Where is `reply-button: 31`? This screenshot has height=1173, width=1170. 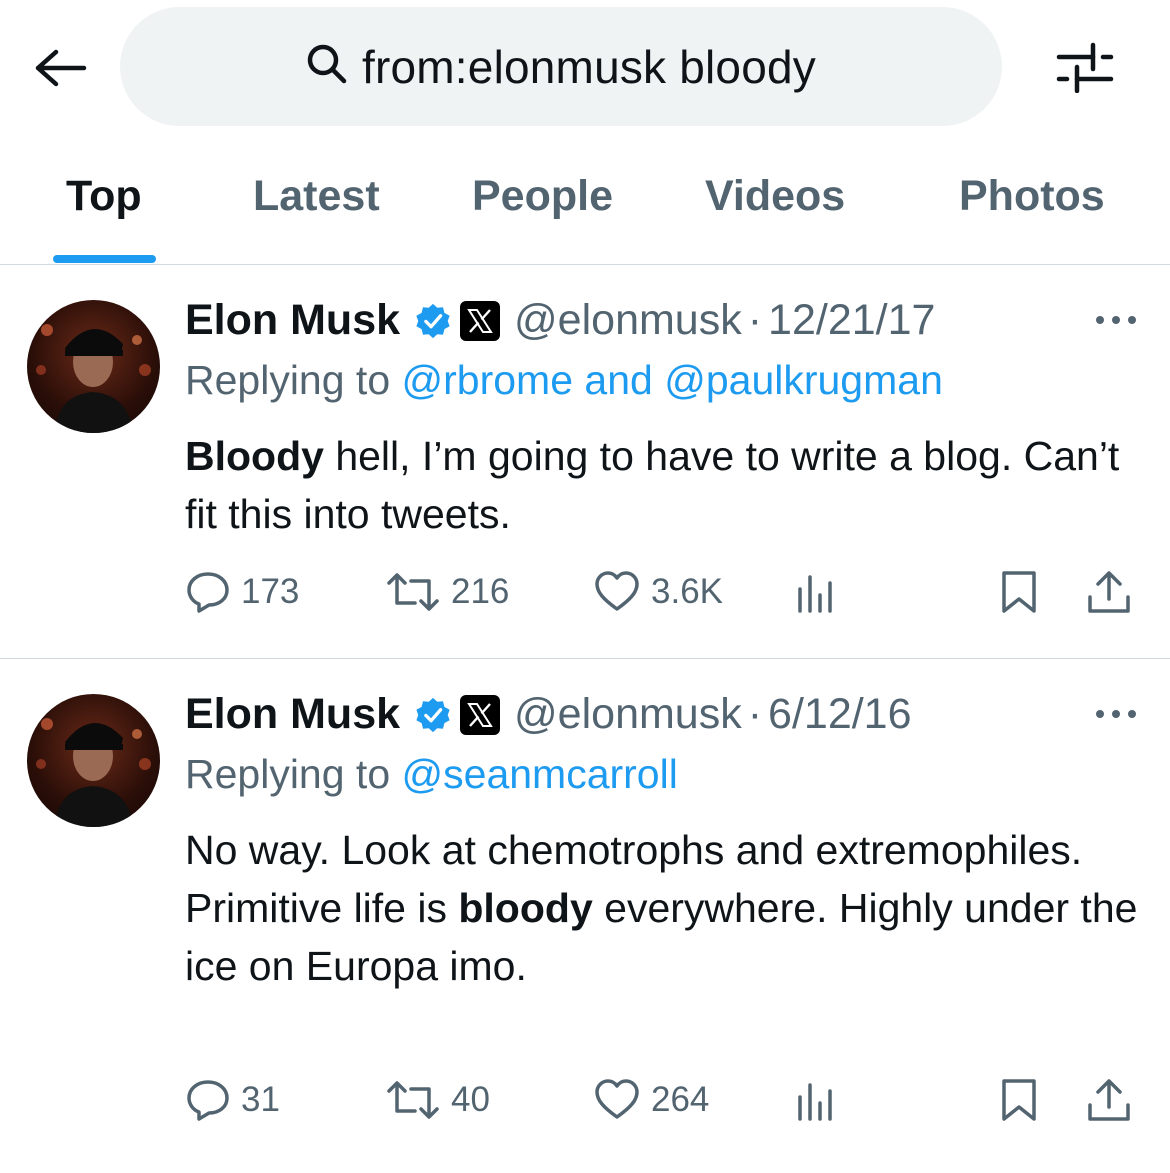 reply-button: 31 is located at coordinates (232, 1100).